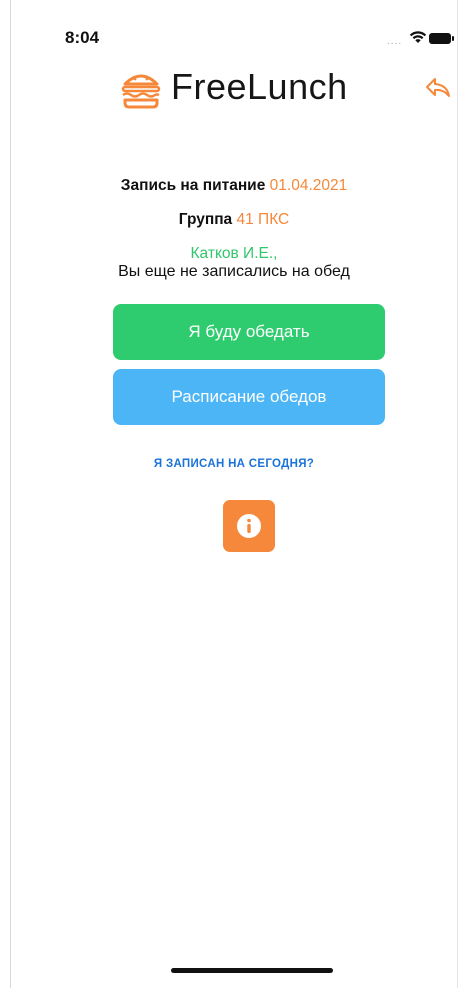 This screenshot has width=466, height=988. I want to click on enrollment-line: Запись на питание 01.04.2021, so click(234, 186).